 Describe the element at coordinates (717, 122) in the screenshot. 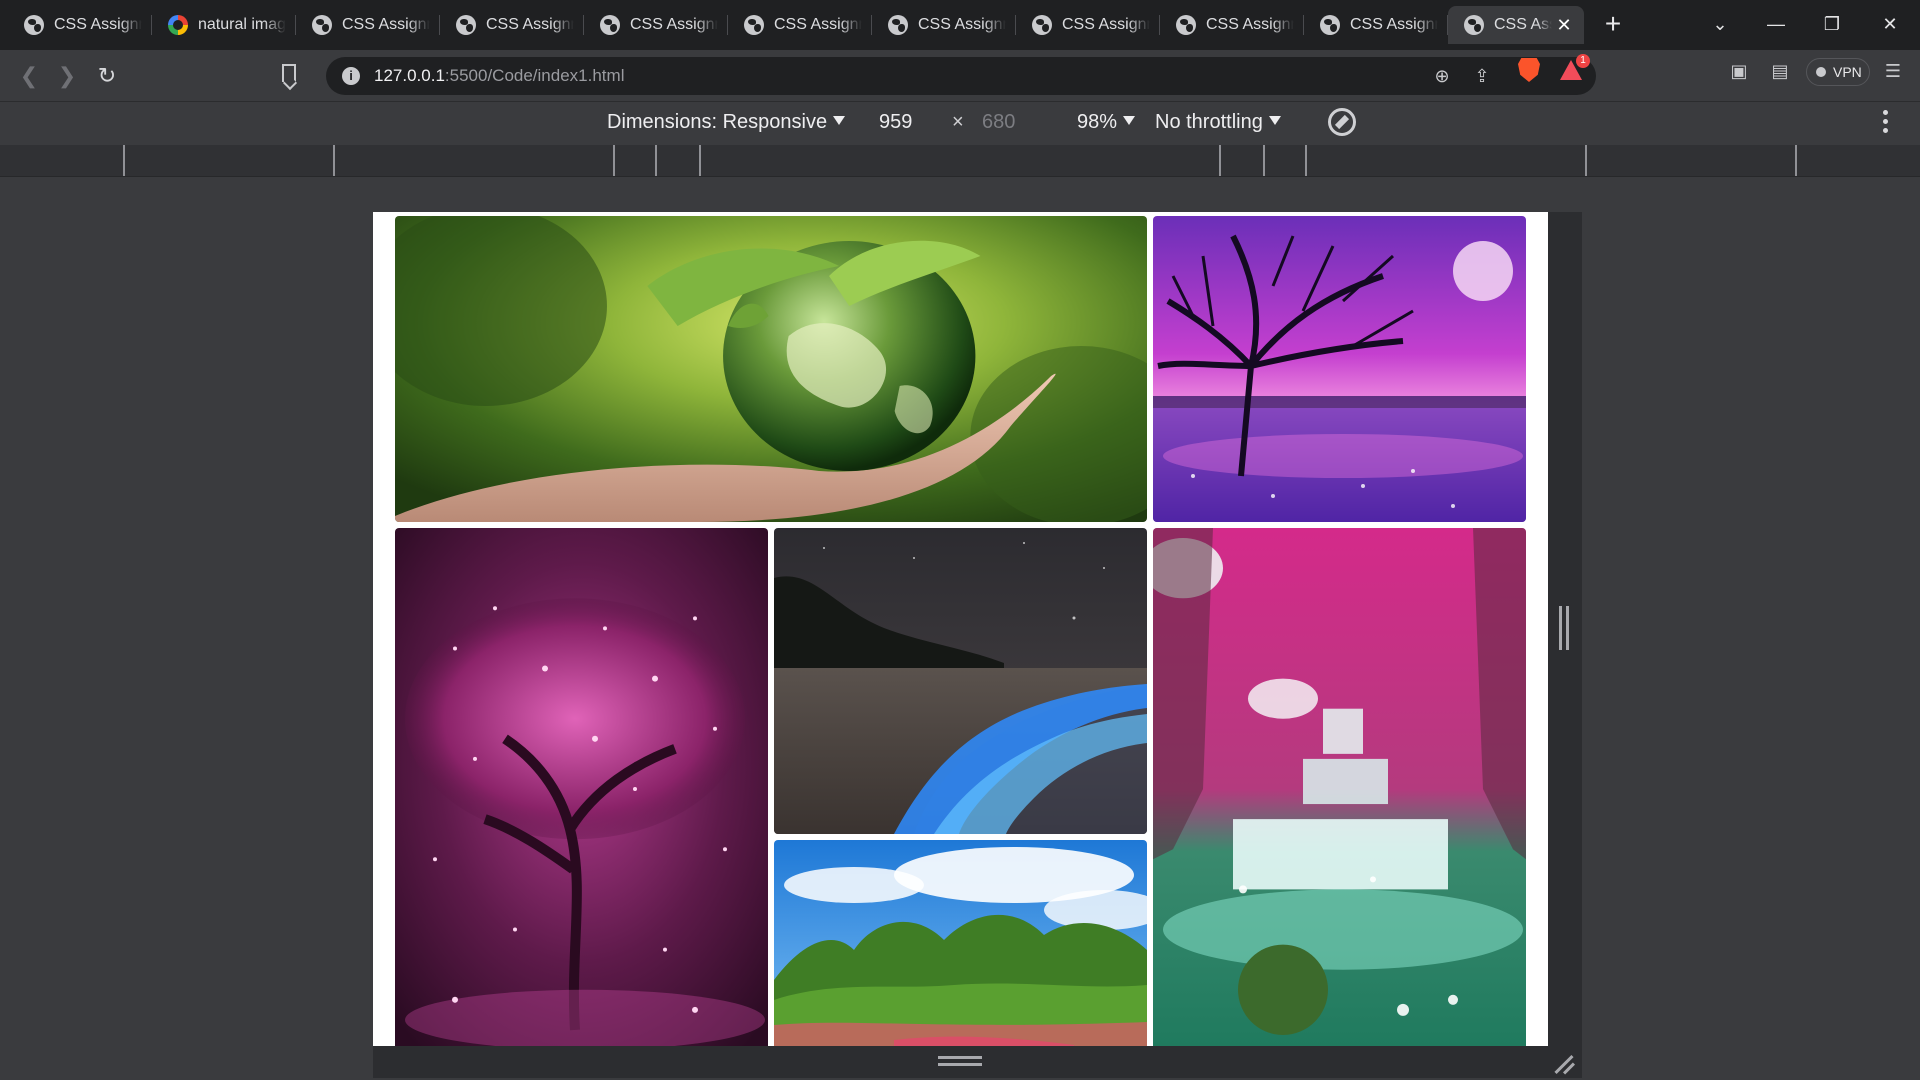

I see `dimensions-label: Dimensions: Responsive` at that location.